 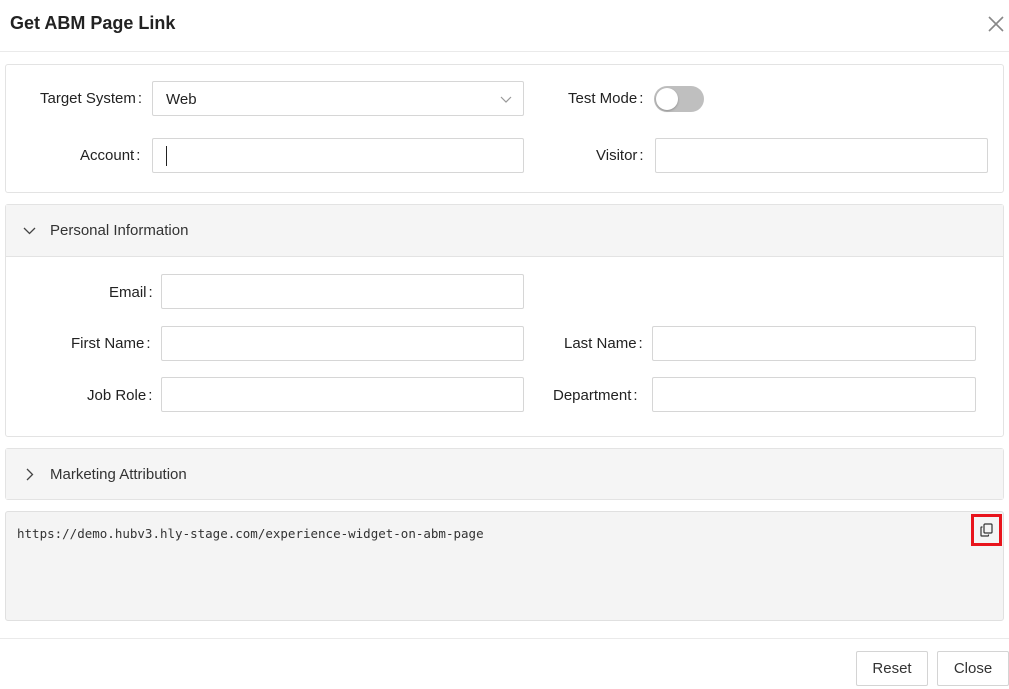 I want to click on department-label: Department:, so click(x=595, y=395).